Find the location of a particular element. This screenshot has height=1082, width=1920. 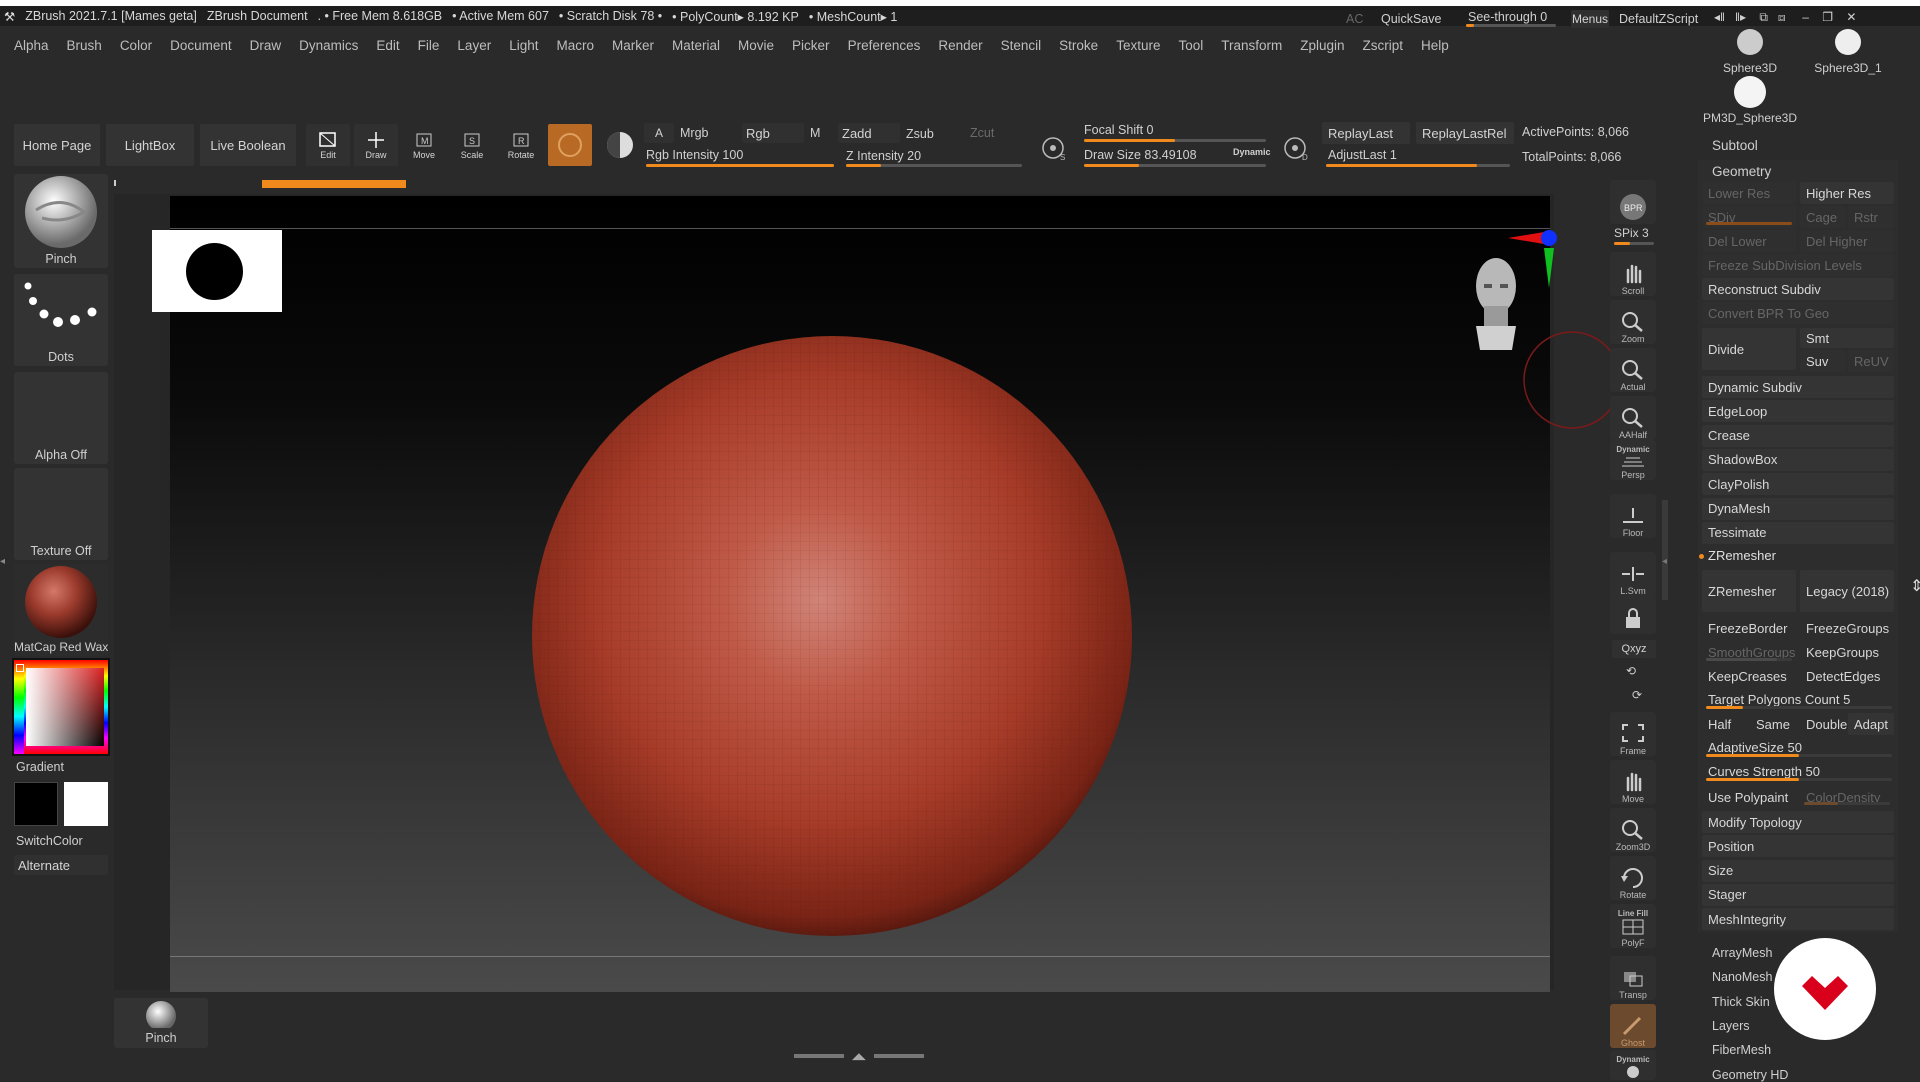

ghost-button: Ghost is located at coordinates (1633, 1026).